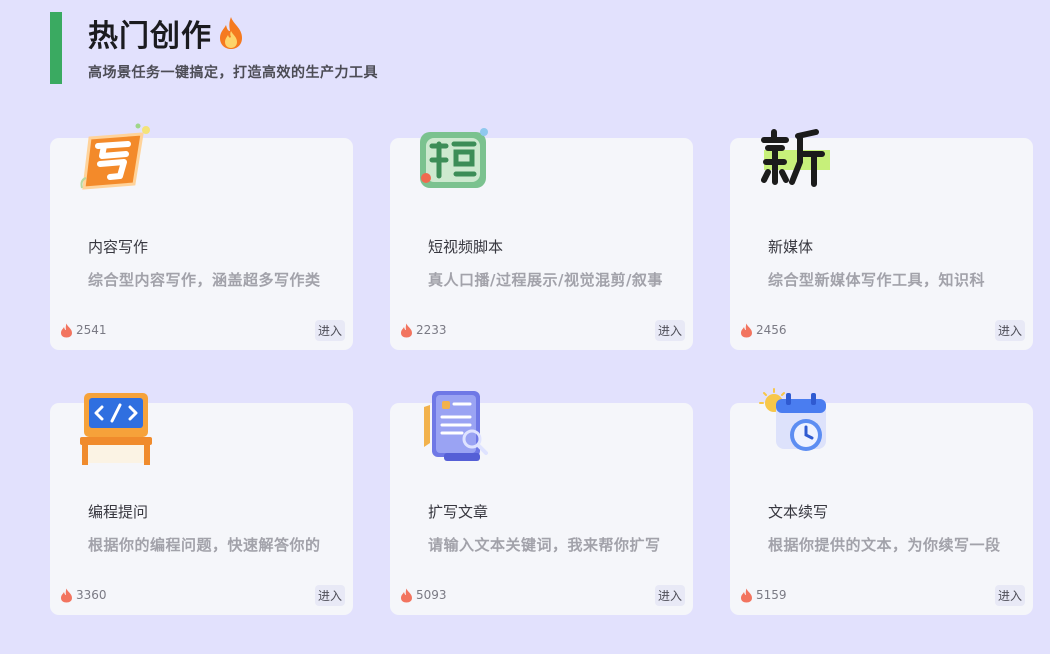  I want to click on card-text-continuation: 文本续写 根据你提供的文本，为你续写一段故事内容 5159 进入, so click(881, 501).